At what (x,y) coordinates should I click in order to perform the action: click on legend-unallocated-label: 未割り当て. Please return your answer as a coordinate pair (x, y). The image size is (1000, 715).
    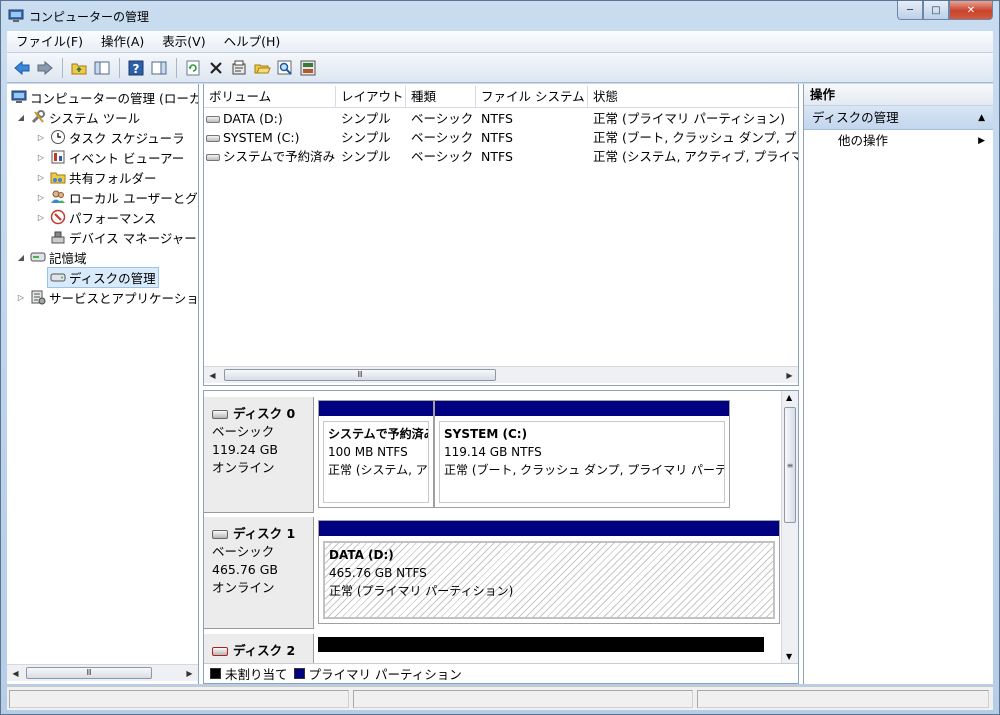
    Looking at the image, I should click on (256, 674).